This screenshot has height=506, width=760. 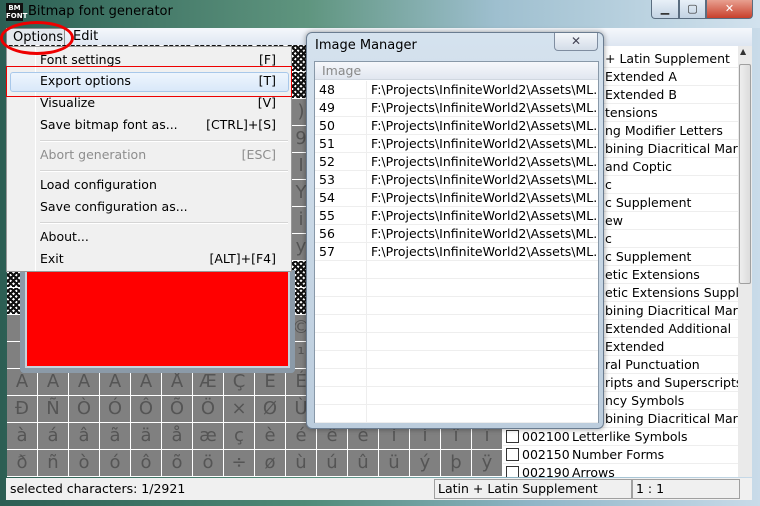 What do you see at coordinates (671, 382) in the screenshot?
I see `block-name: ripts and Superscripts` at bounding box center [671, 382].